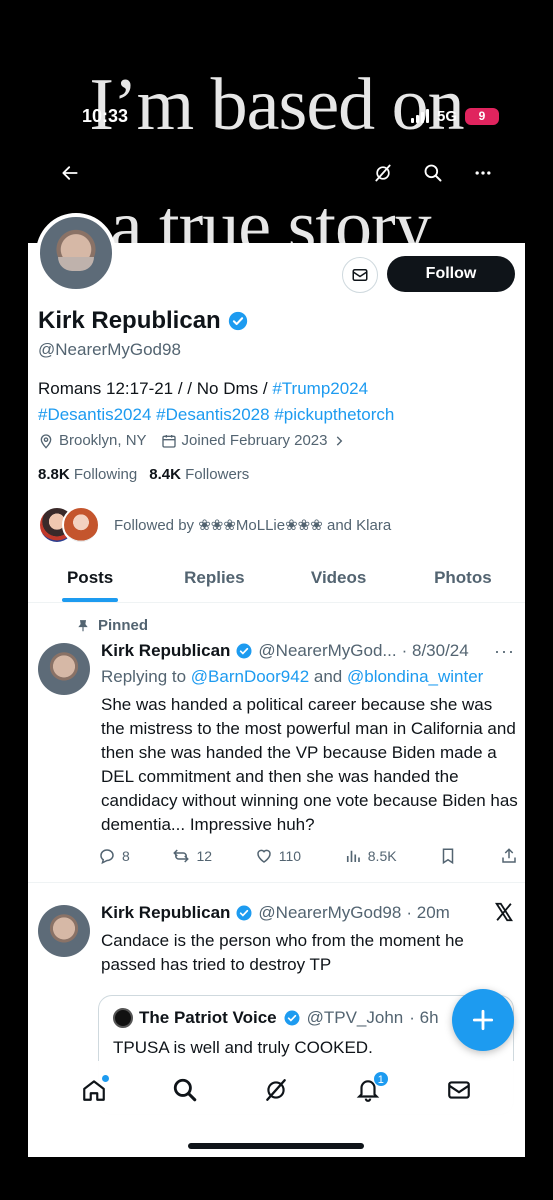 This screenshot has height=1200, width=553. I want to click on bio-hashtag: #Trump2024, so click(320, 388).